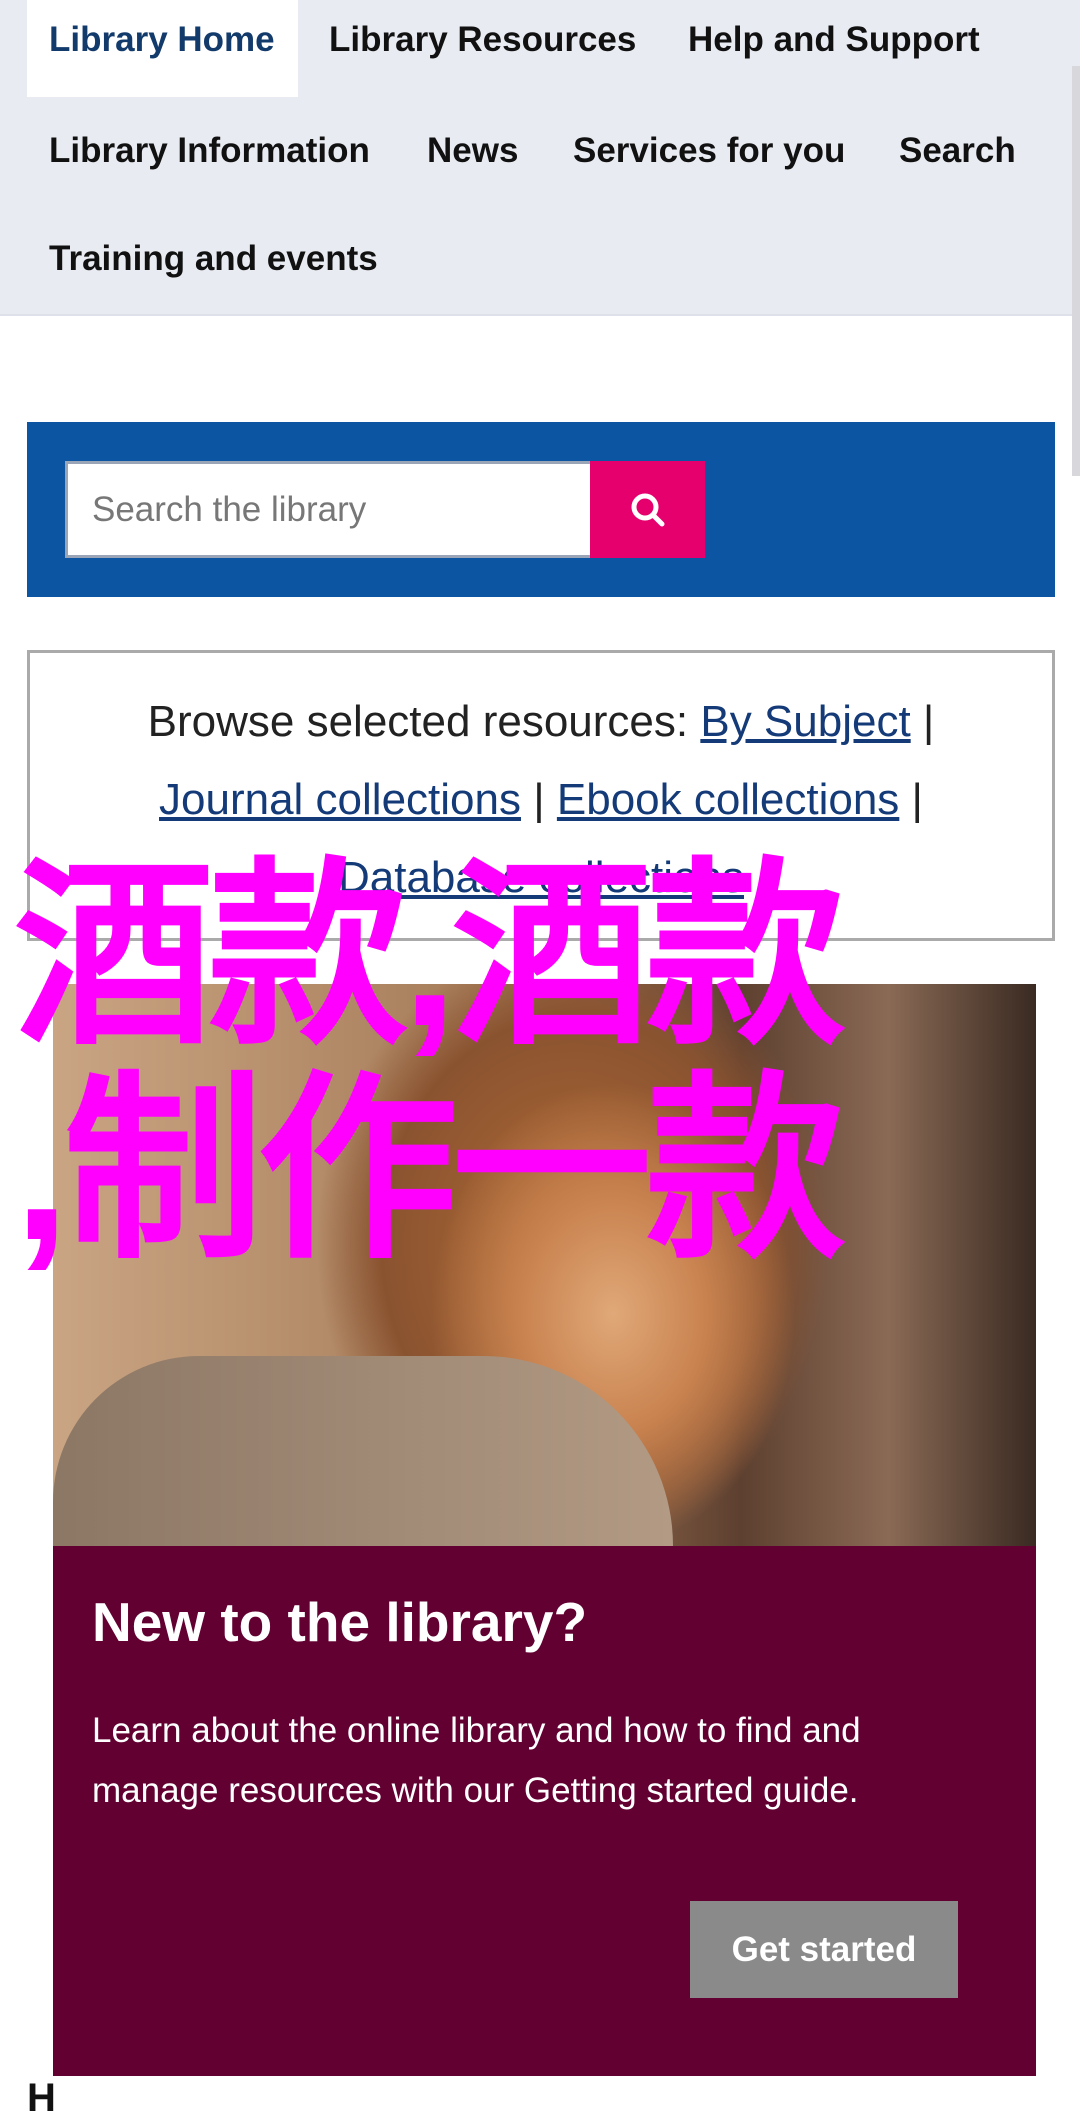  I want to click on link-by-subject: By Subject, so click(805, 721).